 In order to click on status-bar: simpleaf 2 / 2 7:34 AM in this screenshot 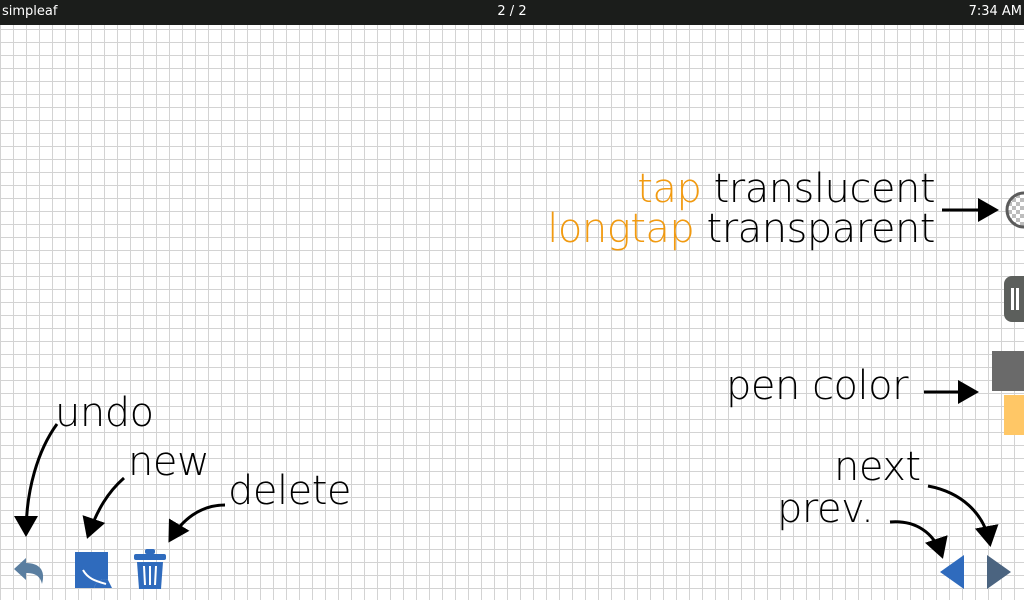, I will do `click(512, 12)`.